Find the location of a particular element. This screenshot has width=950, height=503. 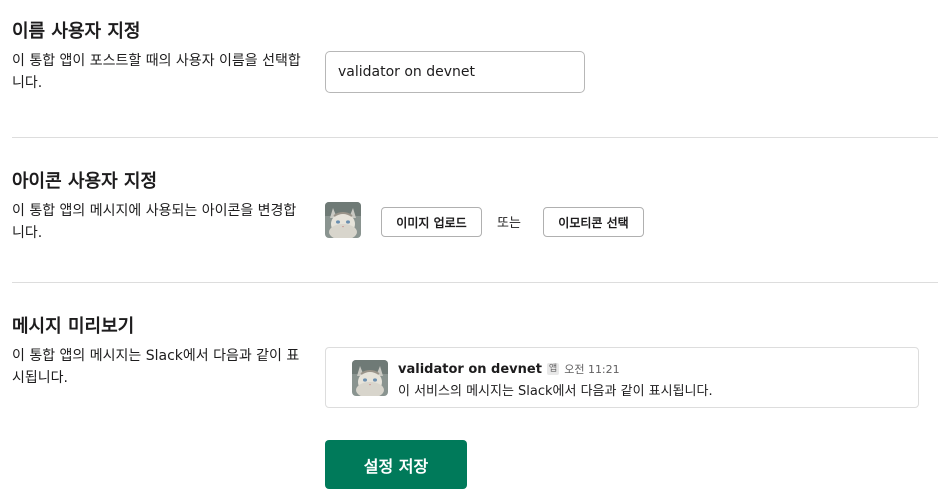

customize-name-section: 이름 사용자 지정 이 통합 앱이 포스트할 때의 사용자 이름을 선택합니다. is located at coordinates (475, 57).